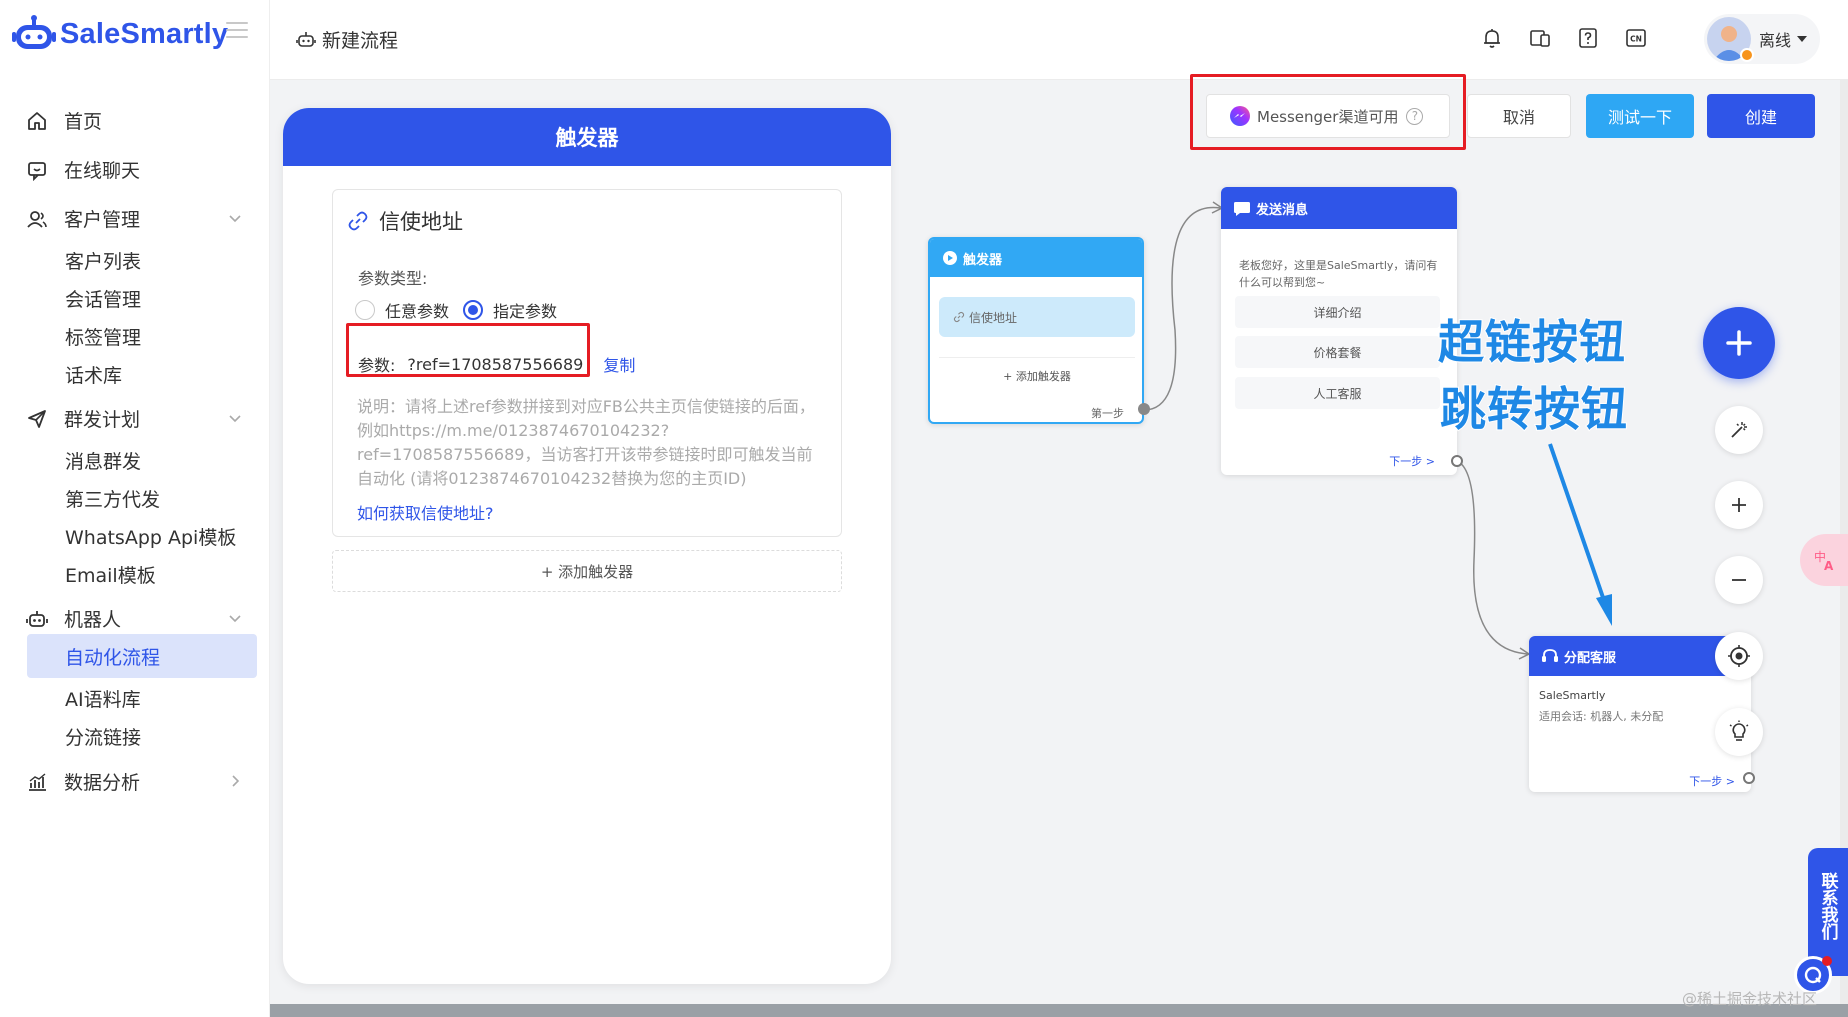 Image resolution: width=1848 pixels, height=1017 pixels. What do you see at coordinates (425, 512) in the screenshot?
I see `help-link: 如何获取信使地址?` at bounding box center [425, 512].